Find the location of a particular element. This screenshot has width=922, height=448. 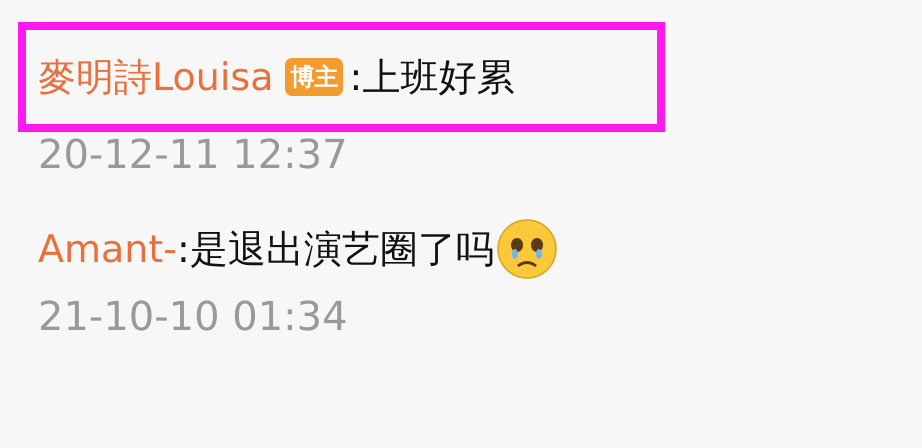

comment-text: :上班好累 is located at coordinates (431, 77).